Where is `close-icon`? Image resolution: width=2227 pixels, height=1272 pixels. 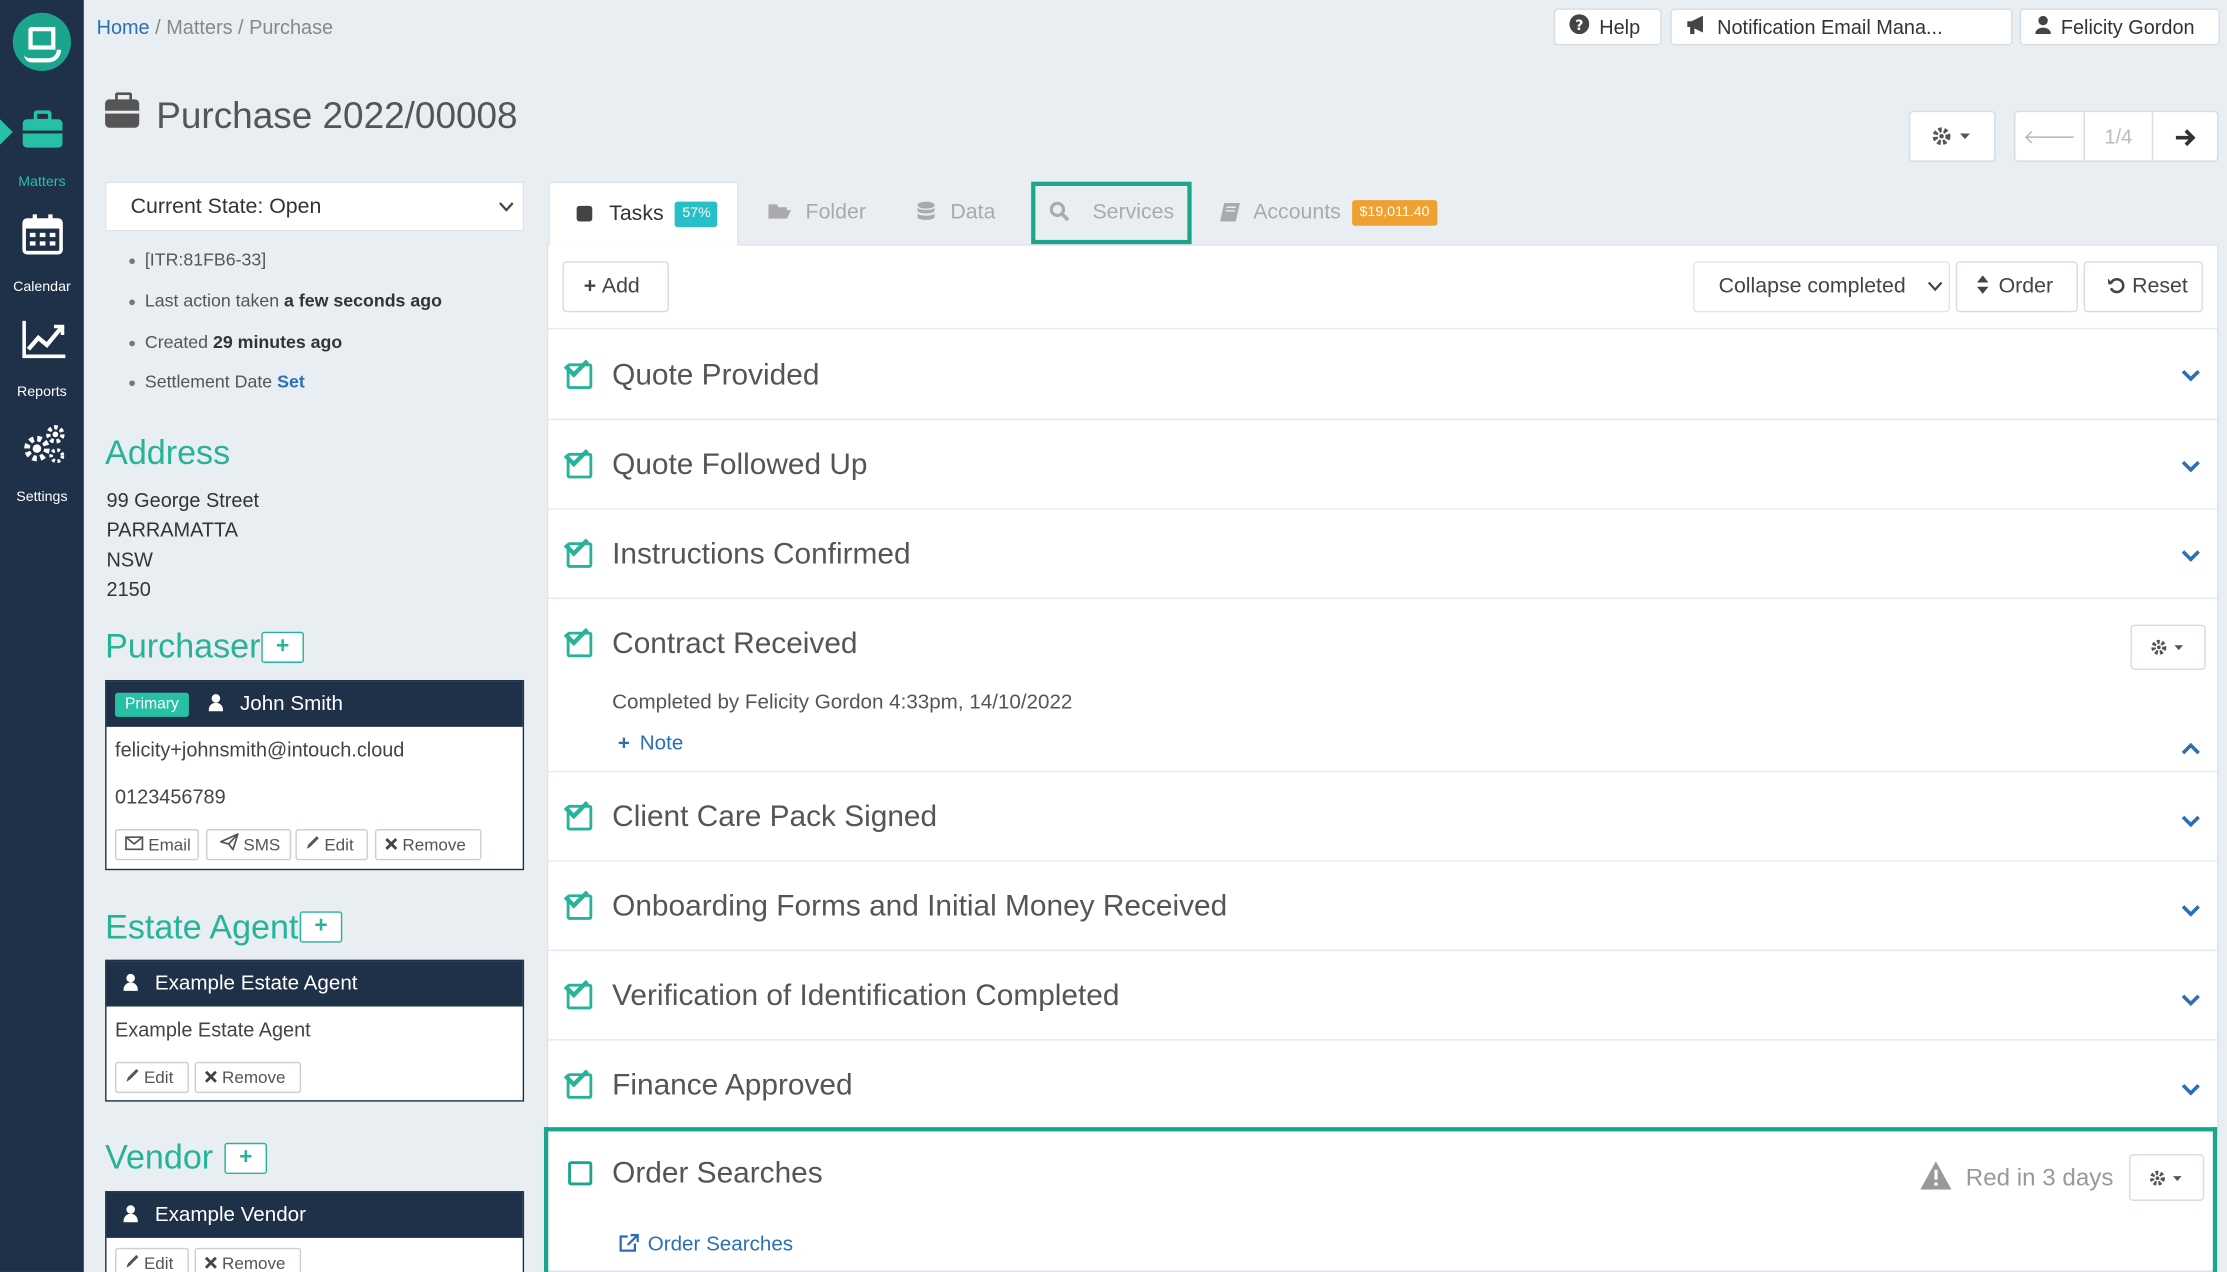 close-icon is located at coordinates (210, 1262).